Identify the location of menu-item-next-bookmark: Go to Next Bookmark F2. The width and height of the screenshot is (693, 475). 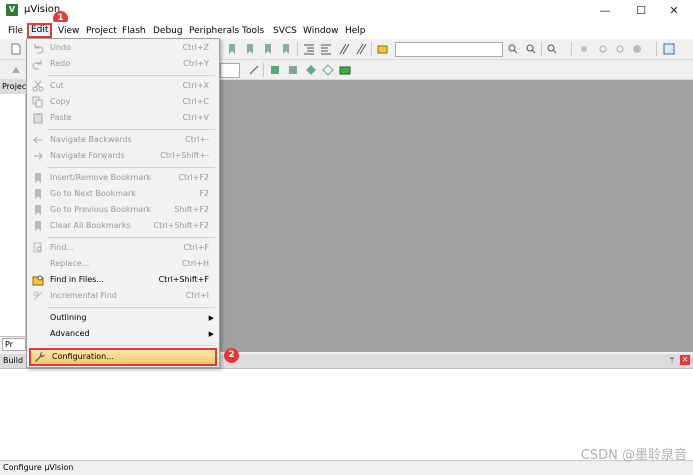
(123, 194).